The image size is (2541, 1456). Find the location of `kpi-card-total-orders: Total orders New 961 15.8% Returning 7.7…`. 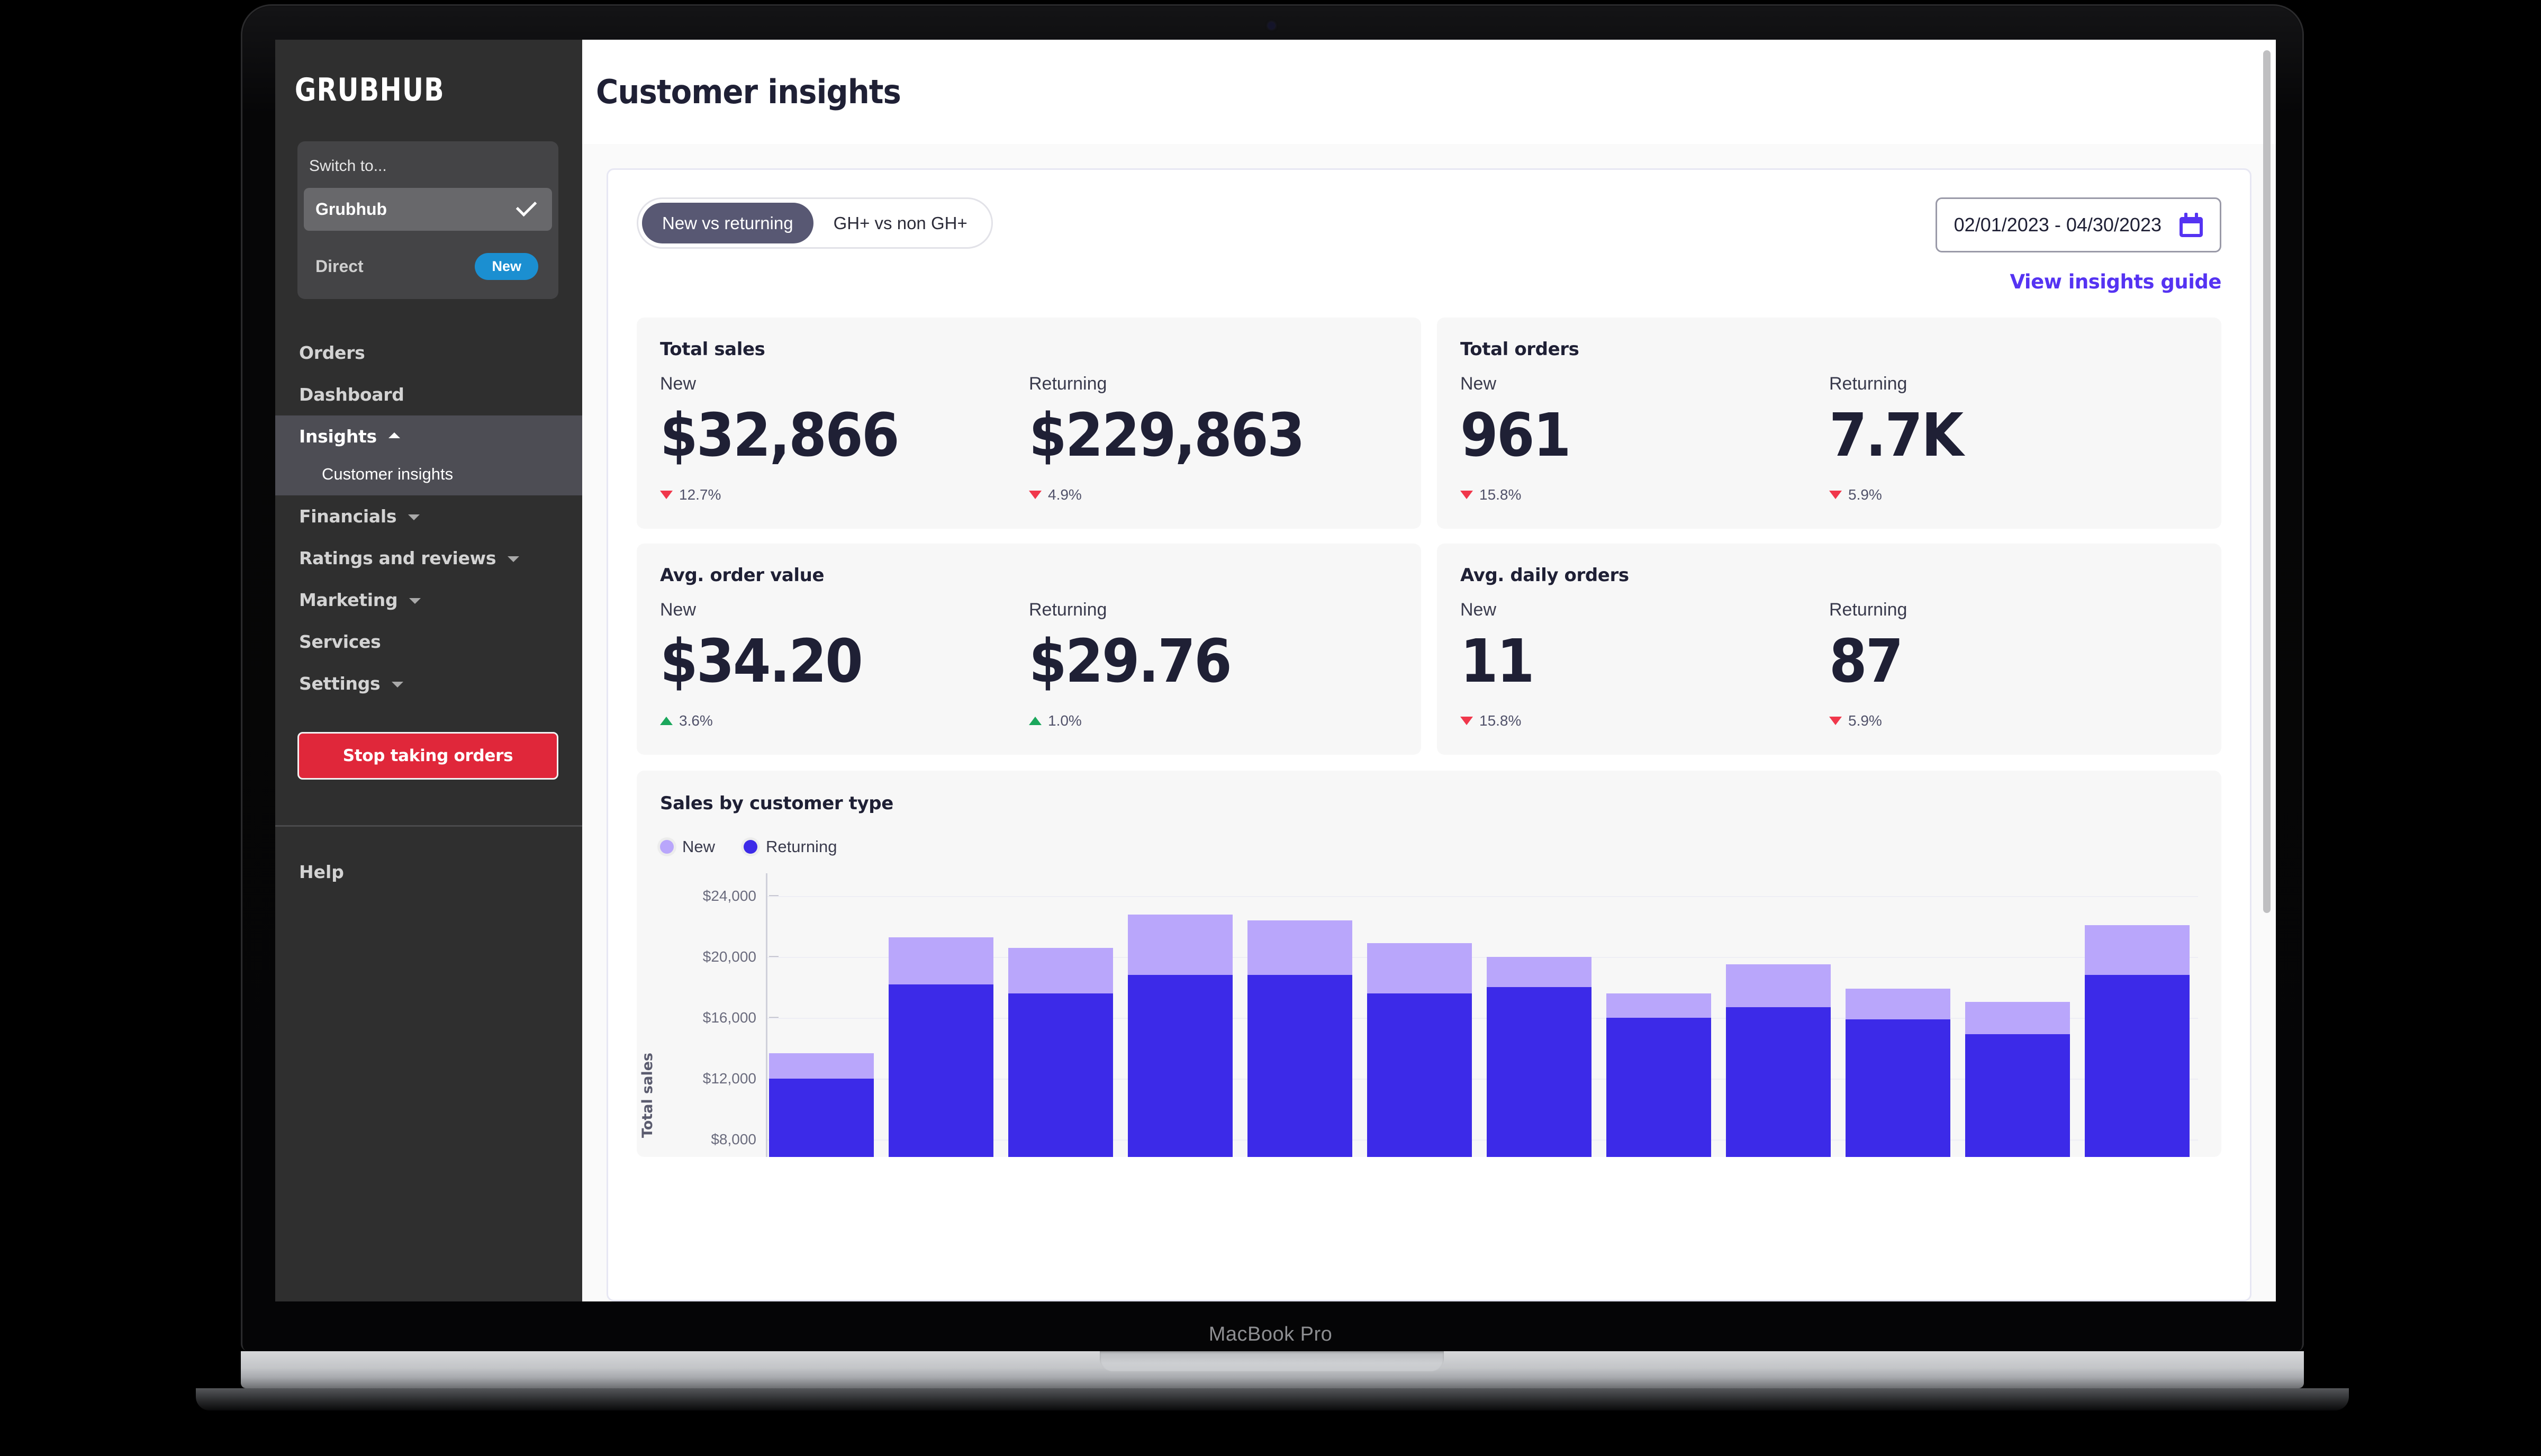

kpi-card-total-orders: Total orders New 961 15.8% Returning 7.7… is located at coordinates (1829, 423).